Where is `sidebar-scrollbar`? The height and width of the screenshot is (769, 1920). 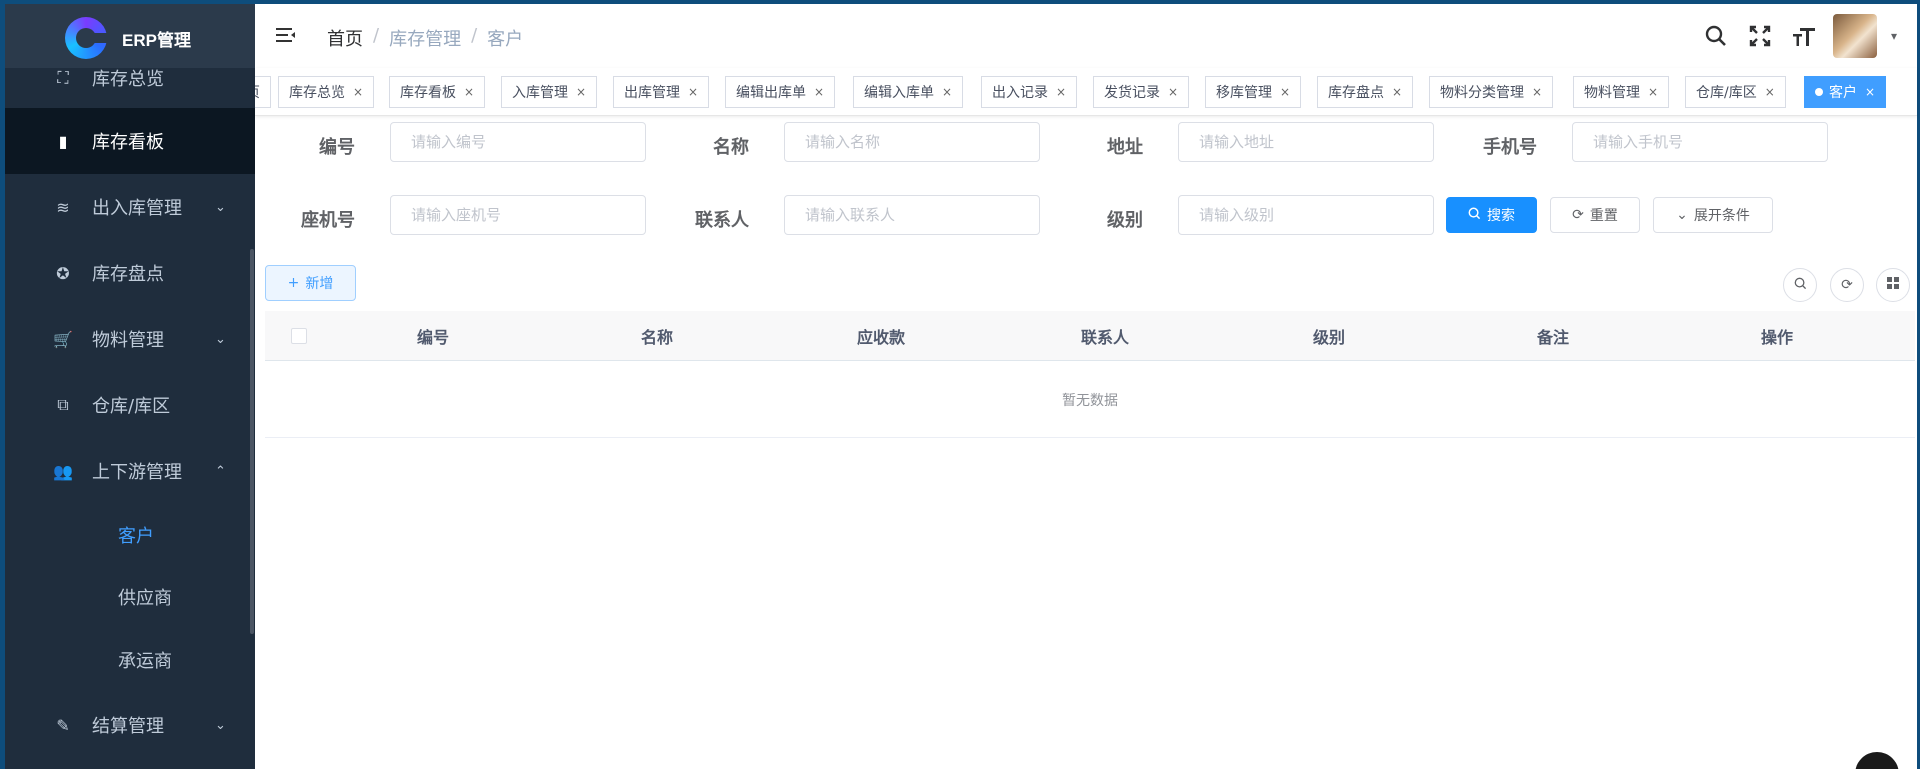 sidebar-scrollbar is located at coordinates (252, 441).